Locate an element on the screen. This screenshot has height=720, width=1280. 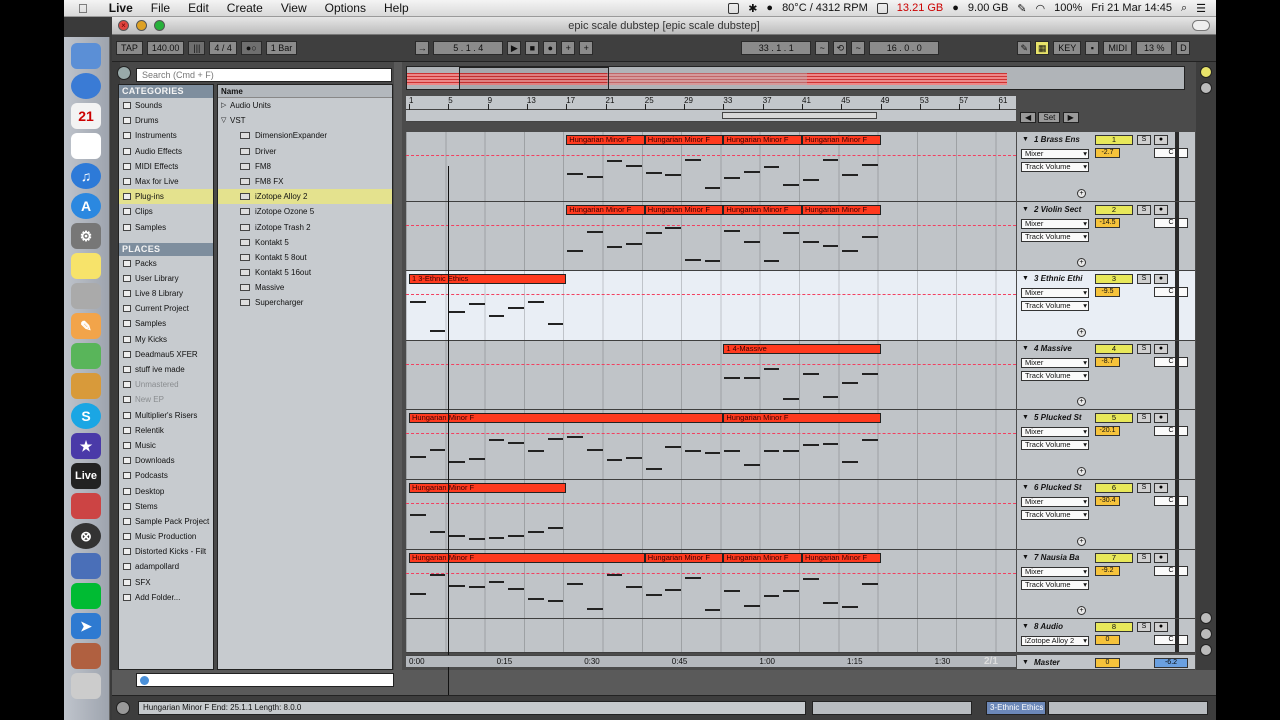
track-activator: 8 is located at coordinates (1114, 627).